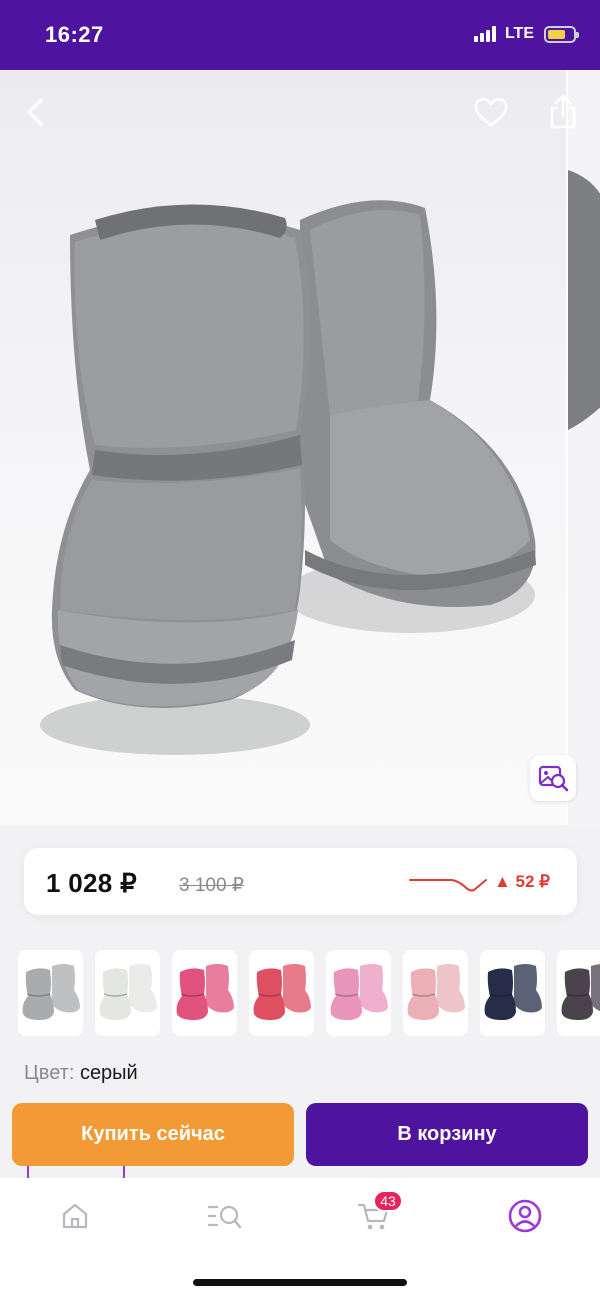 This screenshot has height=1297, width=600. Describe the element at coordinates (91, 883) in the screenshot. I see `current-price: 1 028 ₽` at that location.